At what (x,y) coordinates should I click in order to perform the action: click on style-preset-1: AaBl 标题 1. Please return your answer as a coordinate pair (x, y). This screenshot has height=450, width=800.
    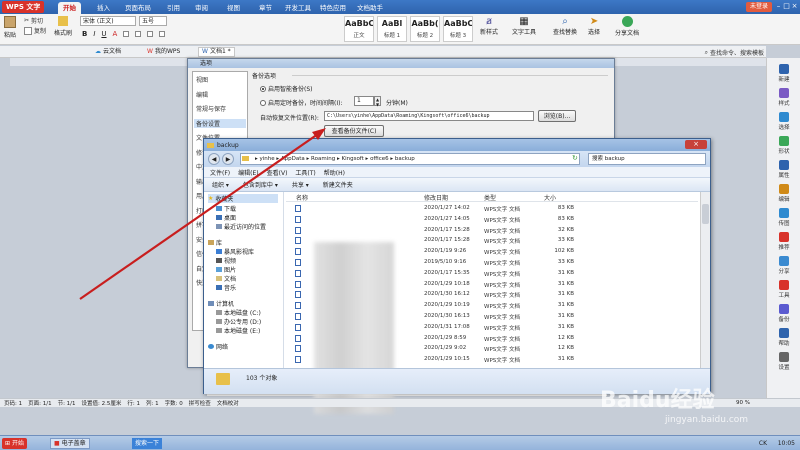
    Looking at the image, I should click on (392, 29).